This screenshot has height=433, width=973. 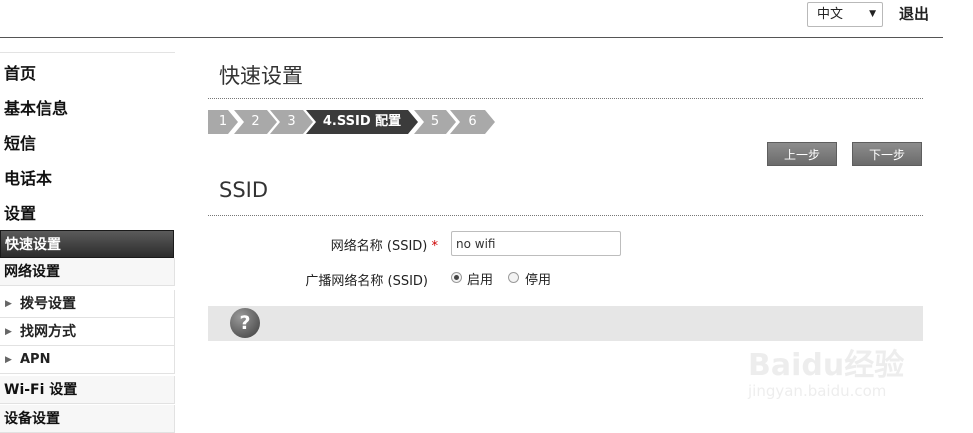 What do you see at coordinates (471, 19) in the screenshot?
I see `top-bar: 中文 ▼ 退出` at bounding box center [471, 19].